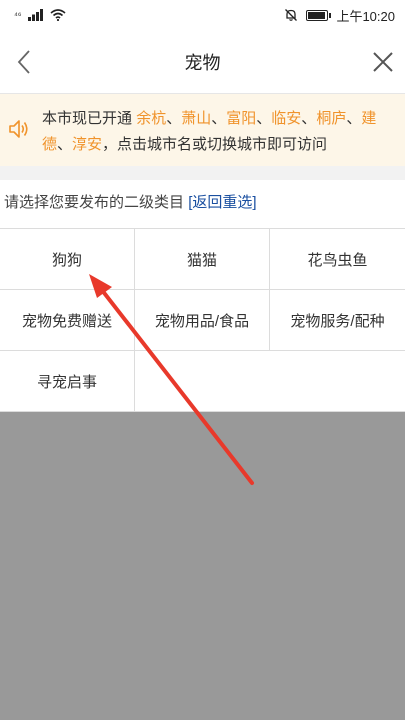 Image resolution: width=405 pixels, height=720 pixels. What do you see at coordinates (337, 259) in the screenshot?
I see `category-flowers-birds-insects-fish: 花鸟虫鱼` at bounding box center [337, 259].